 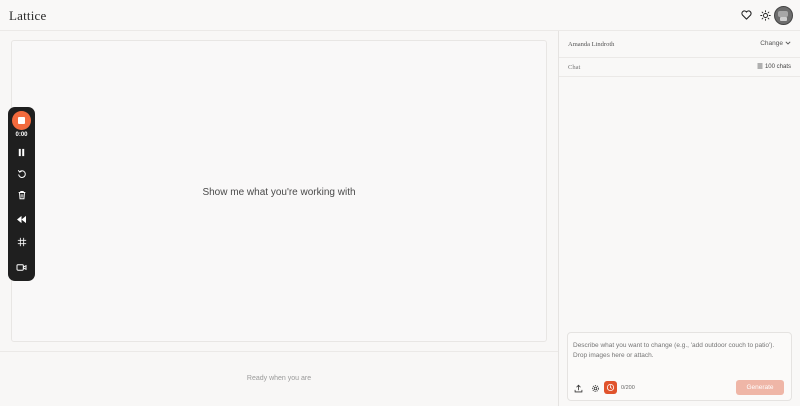 What do you see at coordinates (628, 388) in the screenshot?
I see `char-counter: 0/200` at bounding box center [628, 388].